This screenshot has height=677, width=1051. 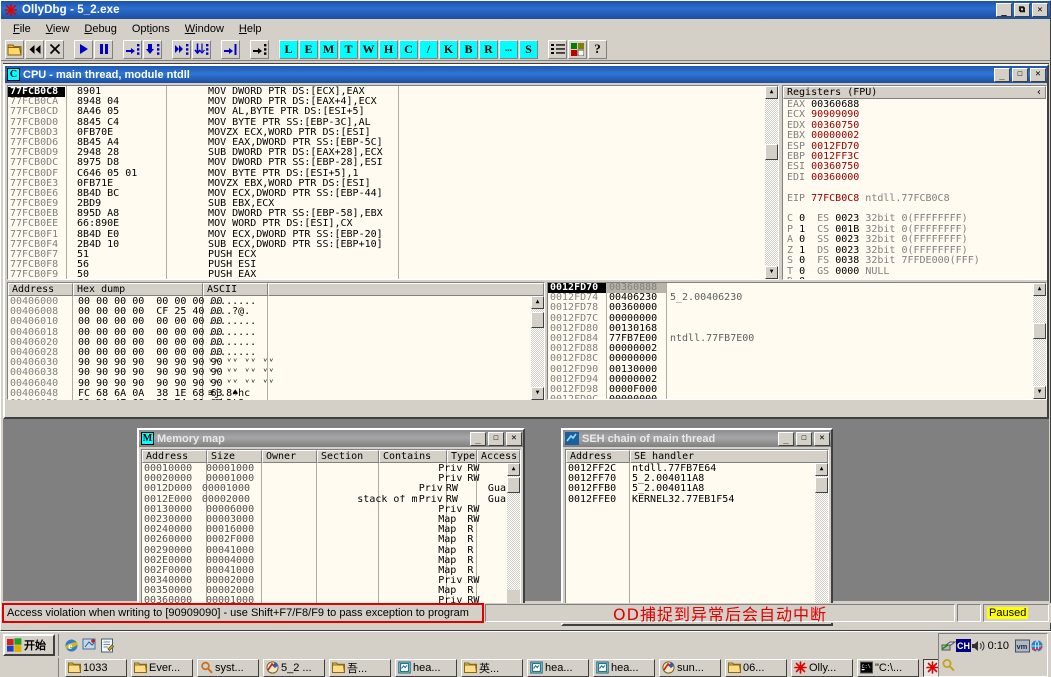 I want to click on register-eip: EIP 77FCB0C8 ntdll.77FCB0C8, so click(x=916, y=198).